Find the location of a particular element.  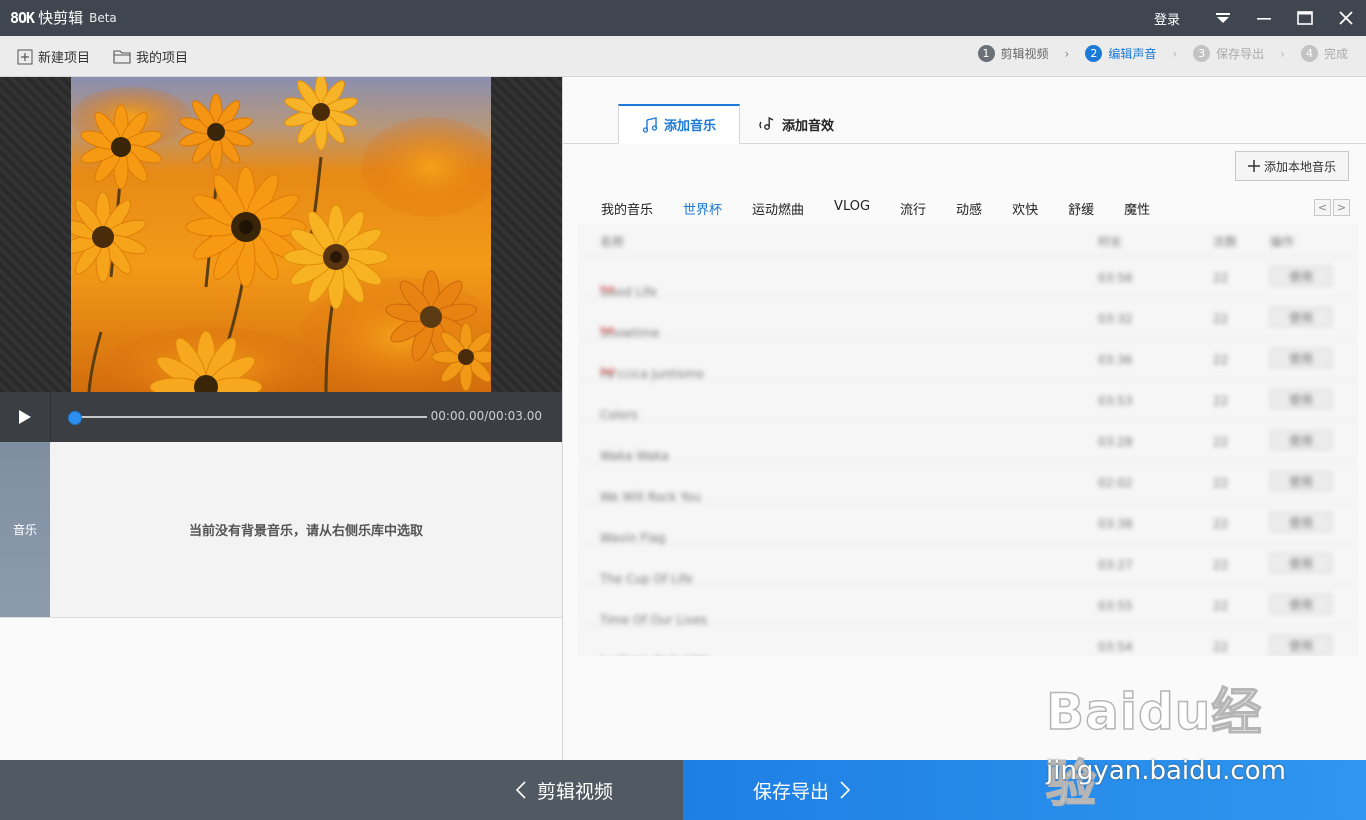

minimize-button is located at coordinates (1263, 18).